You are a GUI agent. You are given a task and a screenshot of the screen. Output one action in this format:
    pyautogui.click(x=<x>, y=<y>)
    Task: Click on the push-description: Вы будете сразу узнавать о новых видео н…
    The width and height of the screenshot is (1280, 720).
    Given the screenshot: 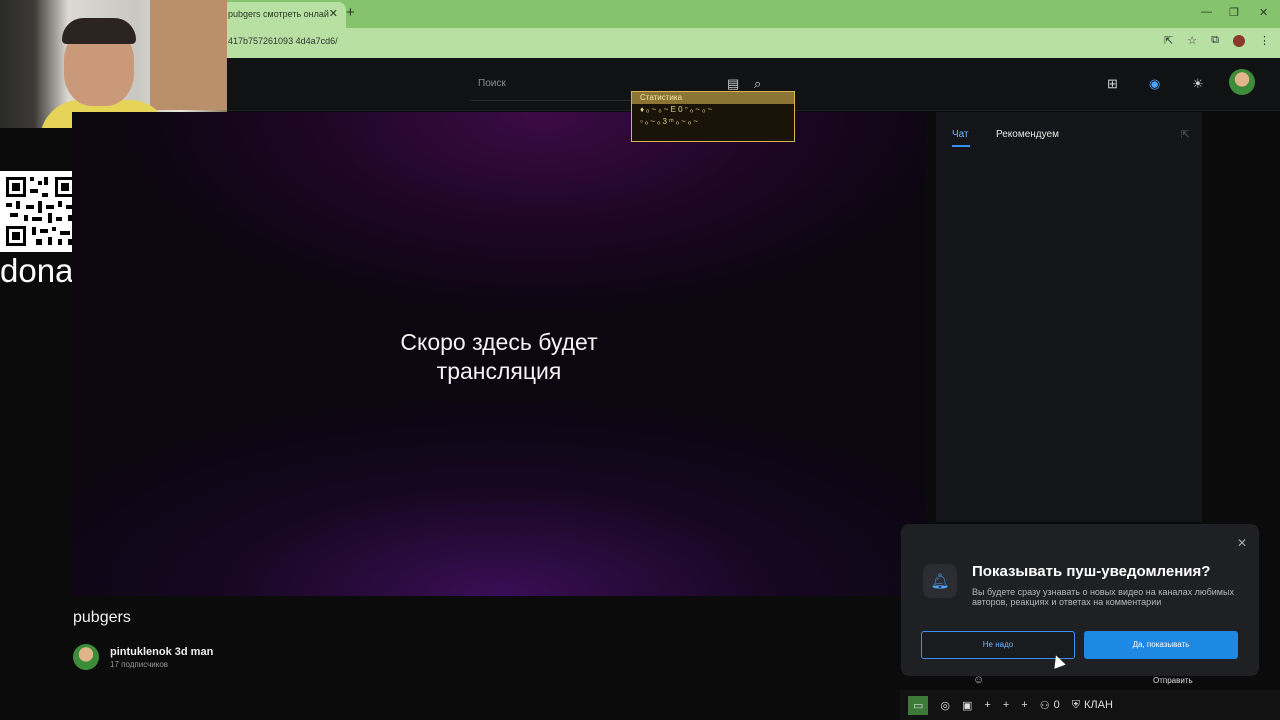 What is the action you would take?
    pyautogui.click(x=1103, y=597)
    